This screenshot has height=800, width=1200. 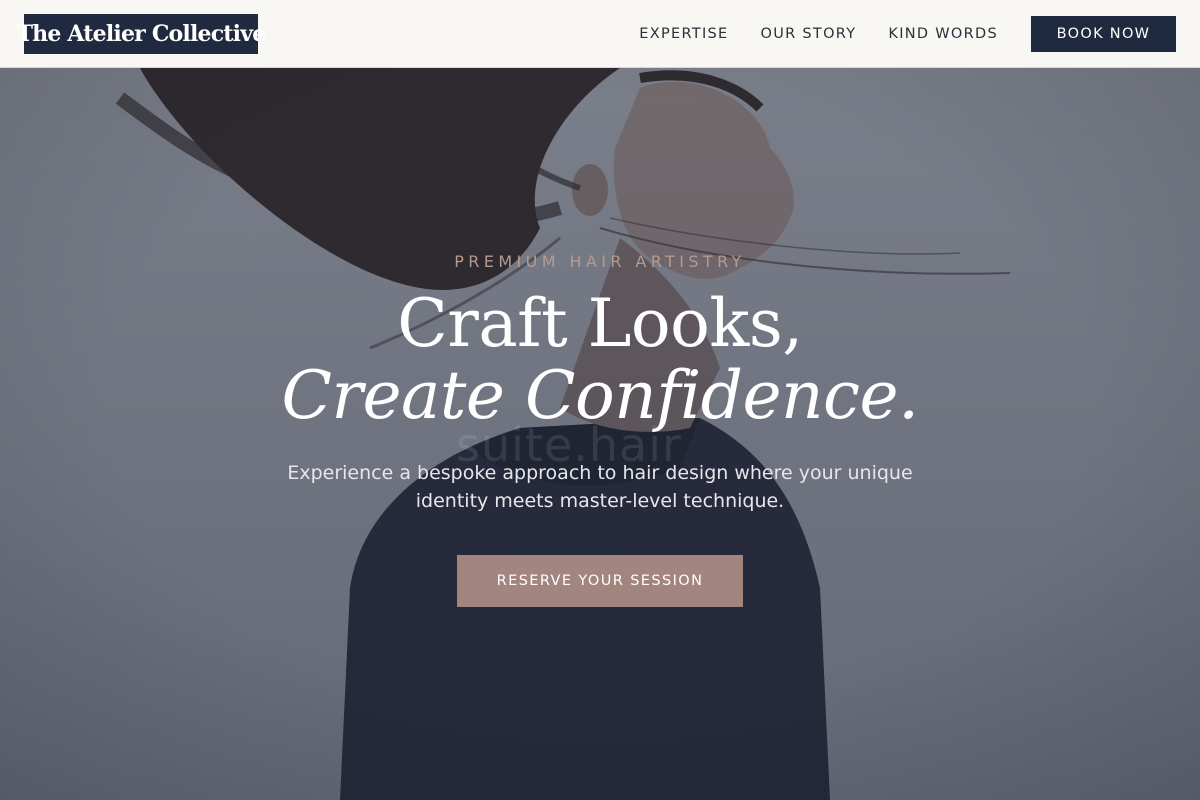 I want to click on brand-logo: The Atelier Collective, so click(x=141, y=34).